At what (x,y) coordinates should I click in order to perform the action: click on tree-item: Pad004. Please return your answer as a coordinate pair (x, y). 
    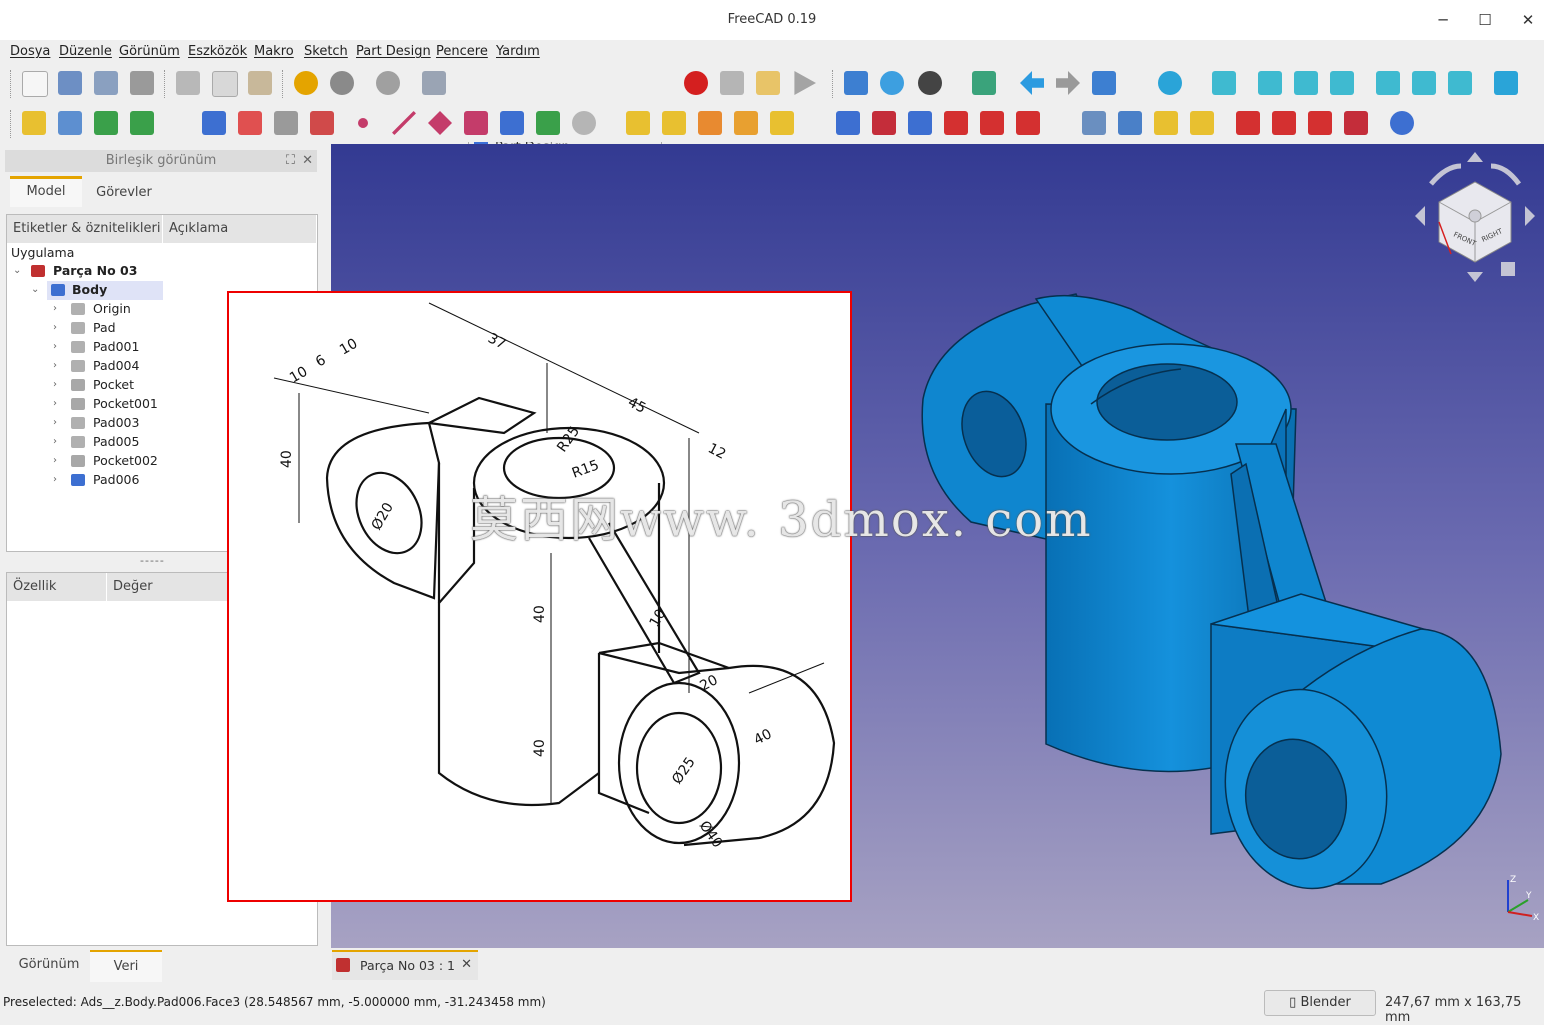
    Looking at the image, I should click on (116, 366).